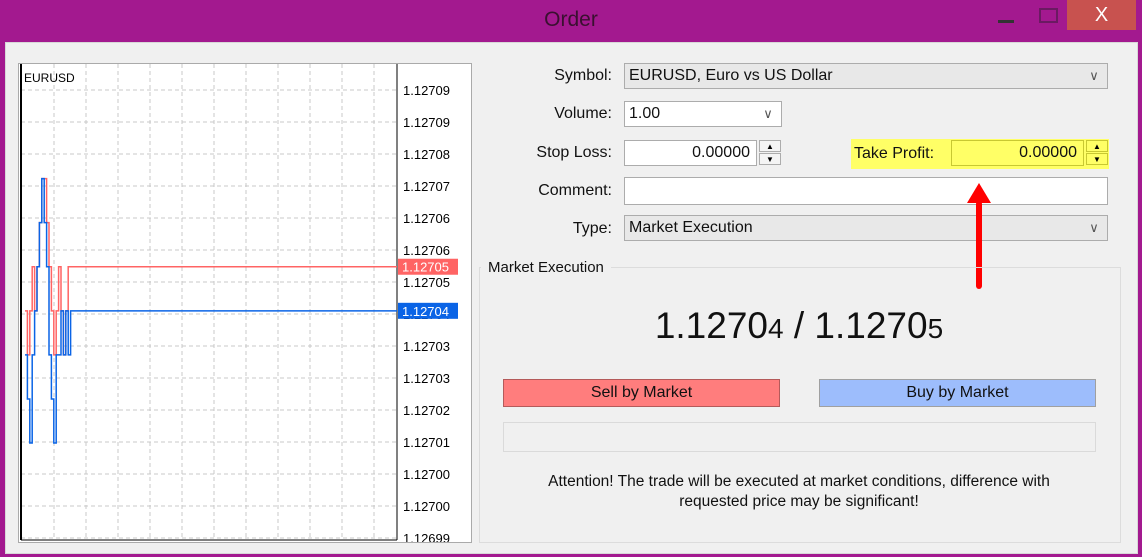 This screenshot has width=1142, height=557. I want to click on attention-line-2: requested price may be significant!, so click(799, 501).